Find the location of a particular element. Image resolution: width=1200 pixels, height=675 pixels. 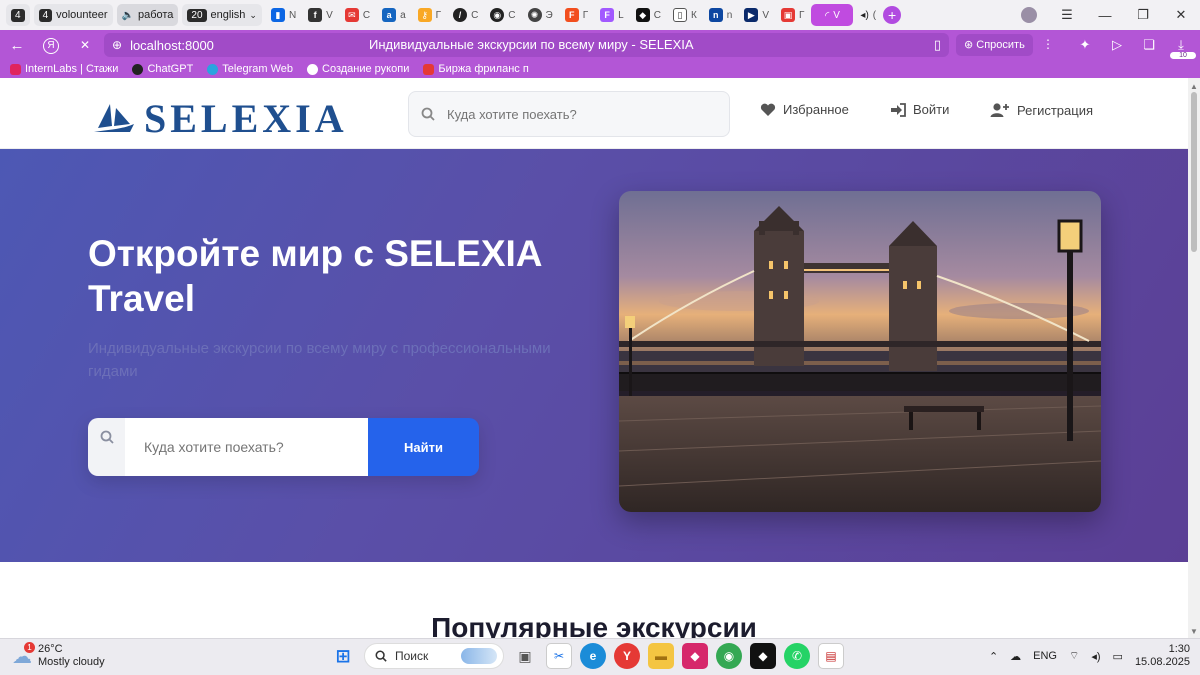

tab-openai: ✺ Э is located at coordinates (540, 15).